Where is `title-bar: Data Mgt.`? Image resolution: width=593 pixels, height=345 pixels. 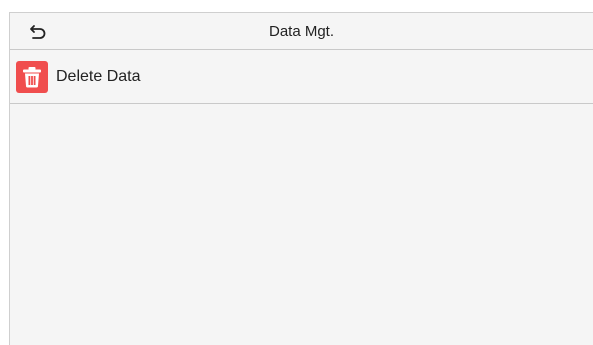 title-bar: Data Mgt. is located at coordinates (301, 31).